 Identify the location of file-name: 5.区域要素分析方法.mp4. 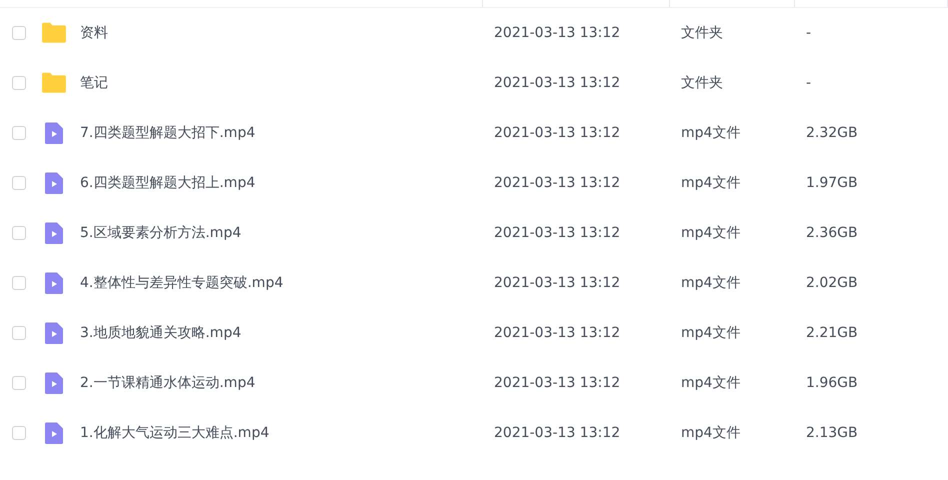
(161, 233).